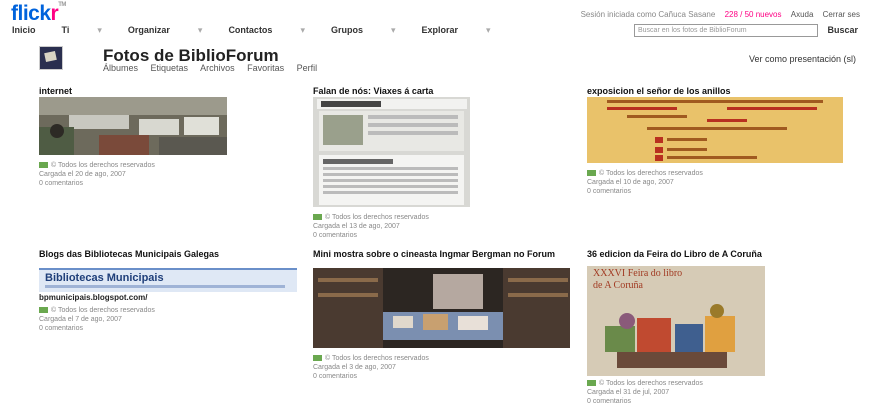 This screenshot has width=870, height=408. Describe the element at coordinates (65, 30) in the screenshot. I see `nav-ti-label: Ti` at that location.